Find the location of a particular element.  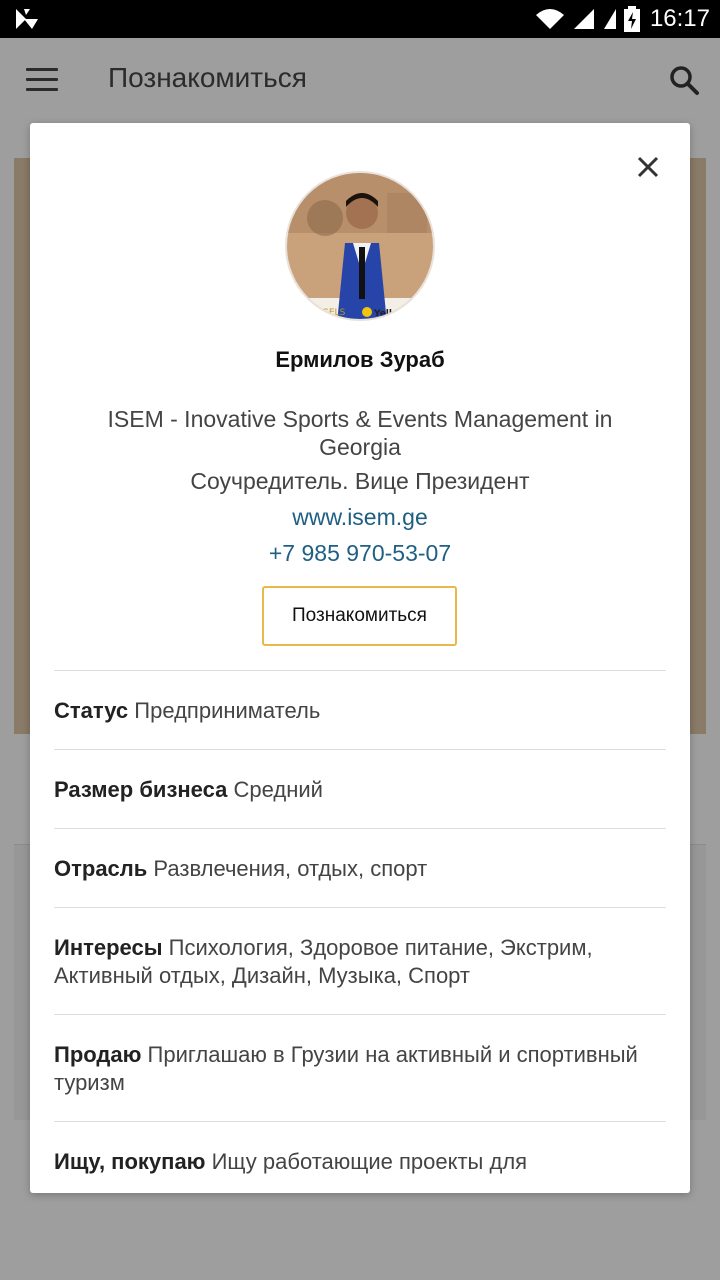

profile-position: Соучредитель. Вице Президент is located at coordinates (360, 481).